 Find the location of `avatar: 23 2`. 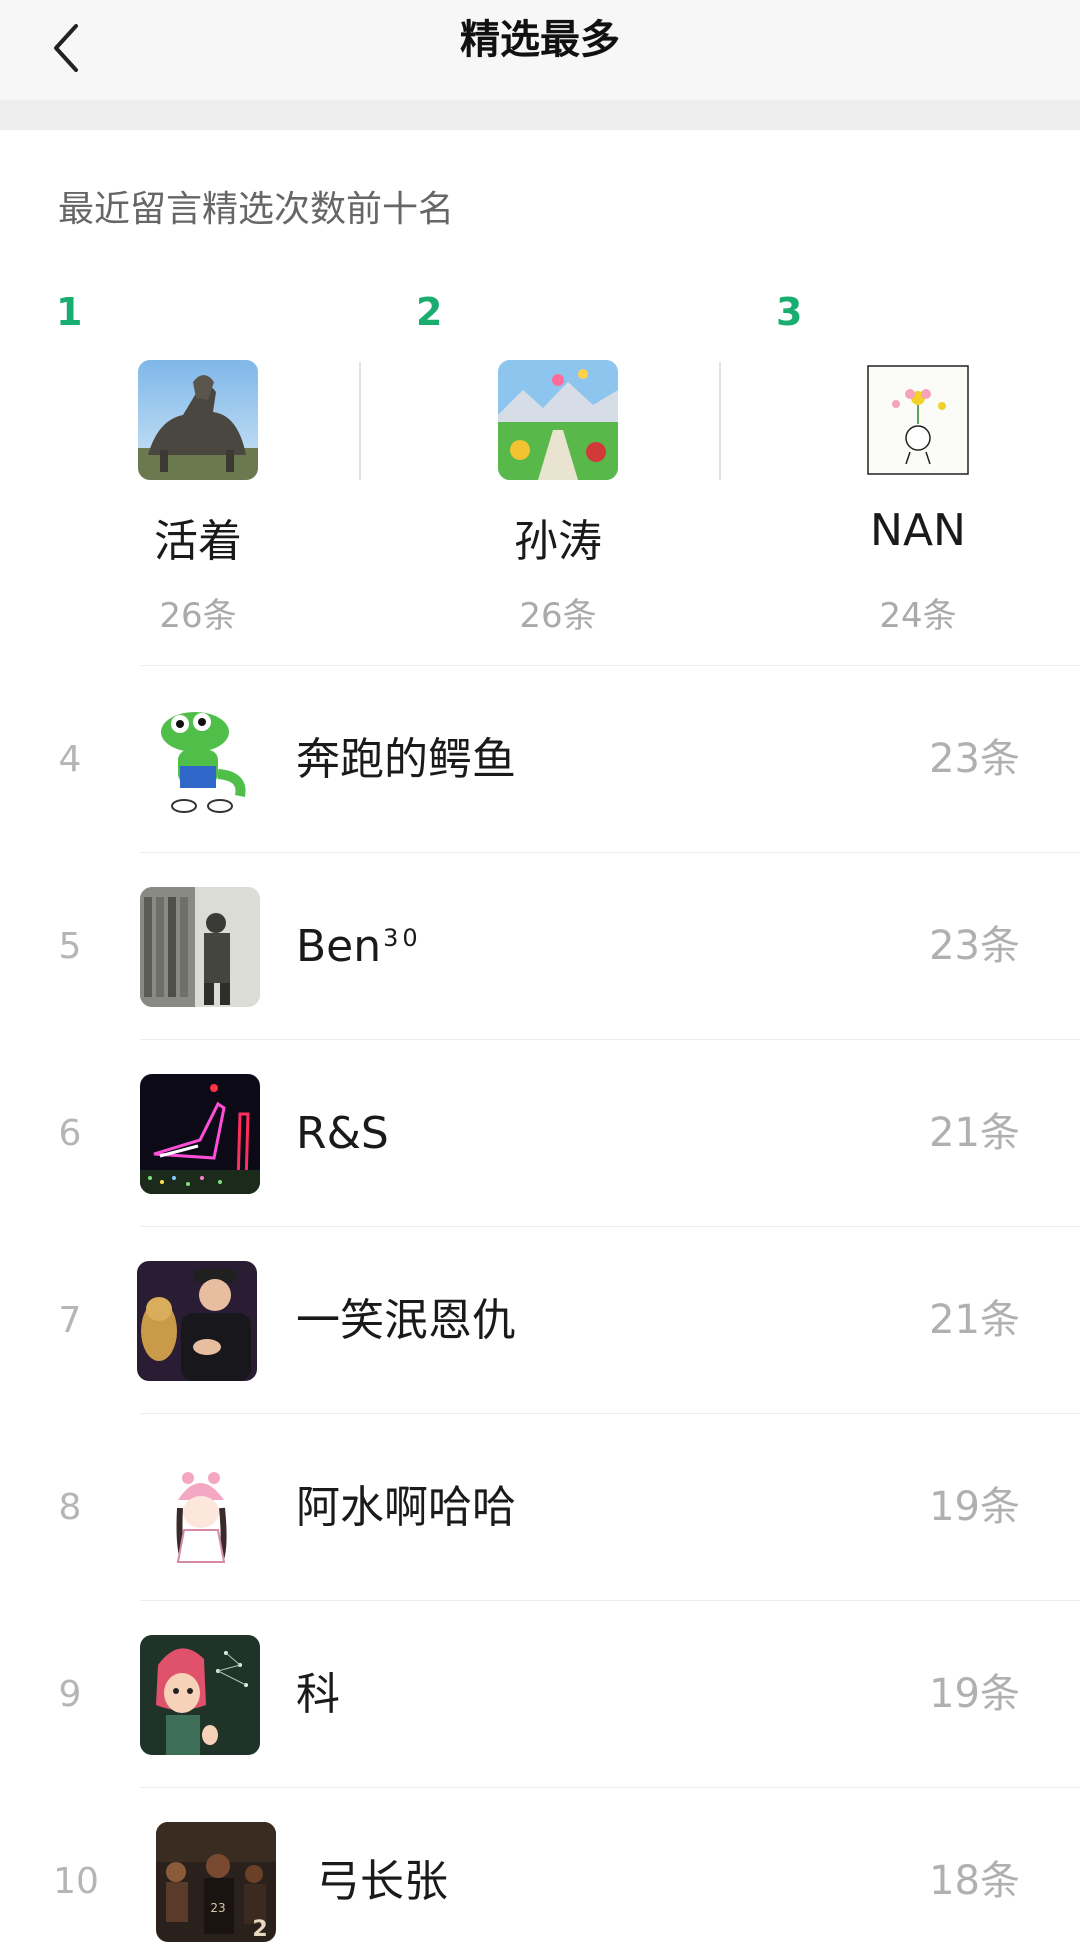

avatar: 23 2 is located at coordinates (216, 1882).